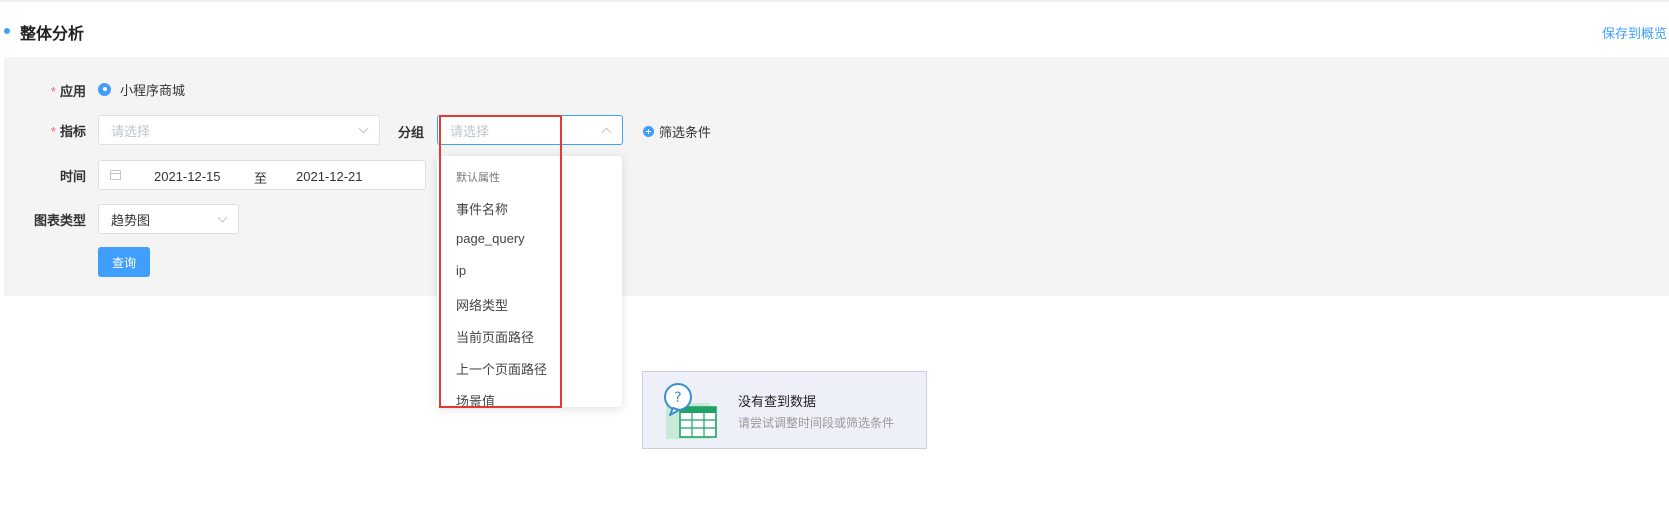 The width and height of the screenshot is (1669, 506). I want to click on add-filter-condition-button: 筛选条件, so click(677, 131).